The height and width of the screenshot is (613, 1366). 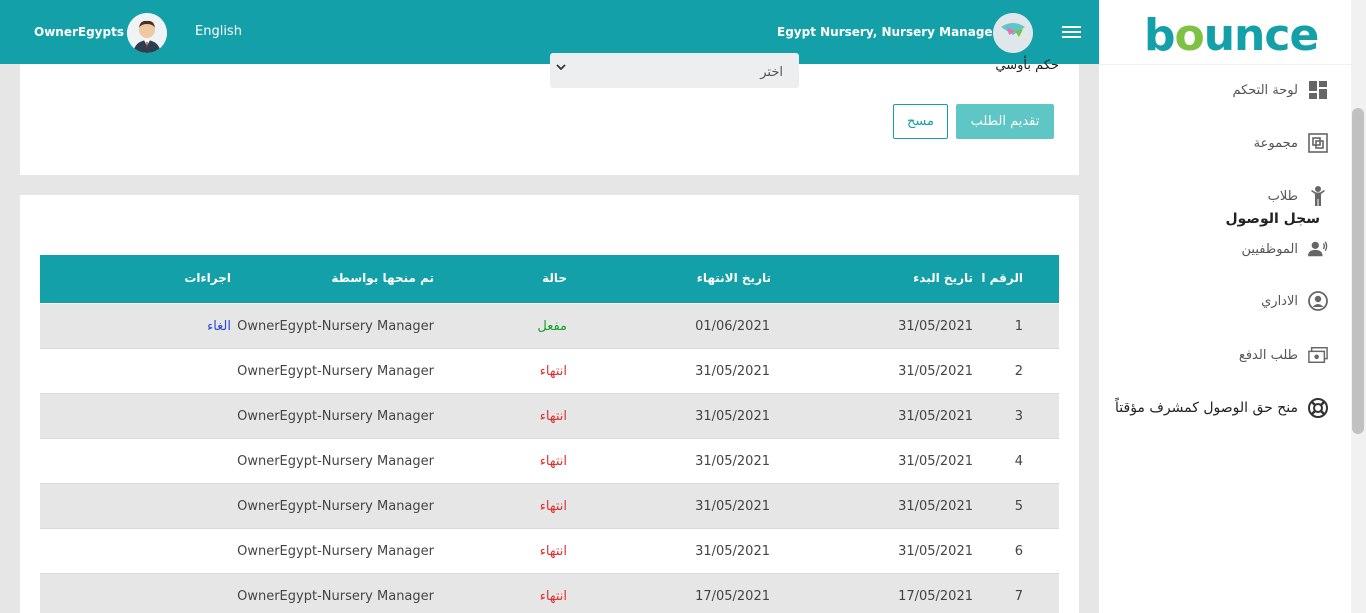 I want to click on select-value: اختر, so click(x=771, y=72).